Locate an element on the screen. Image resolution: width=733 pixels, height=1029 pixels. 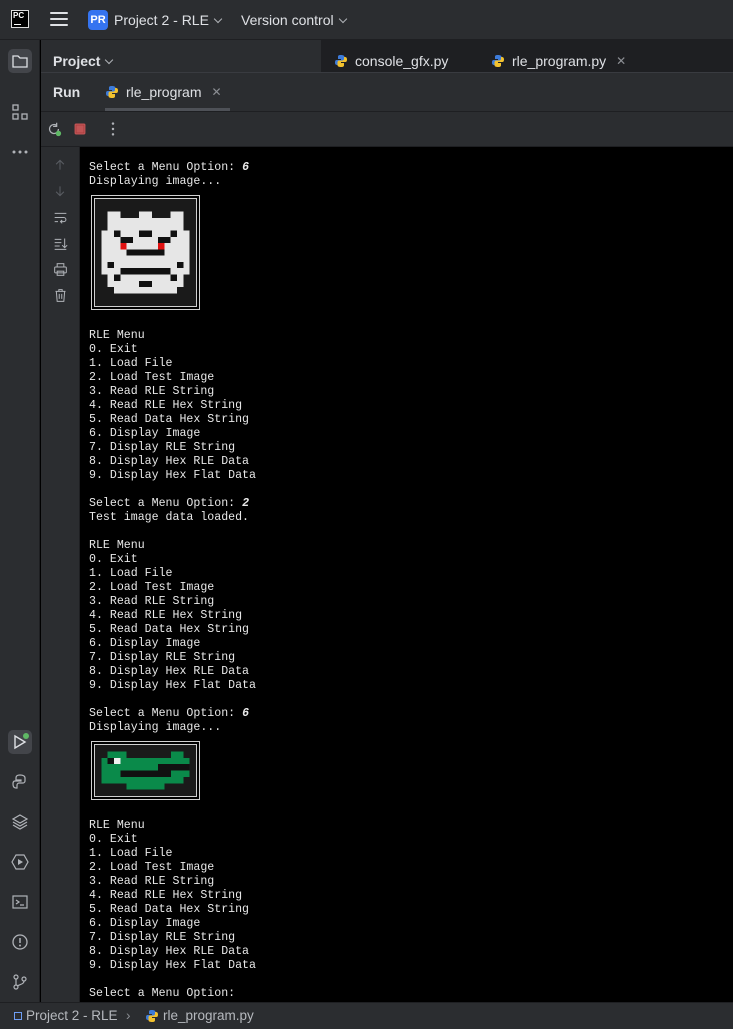
folder-icon is located at coordinates (20, 61).